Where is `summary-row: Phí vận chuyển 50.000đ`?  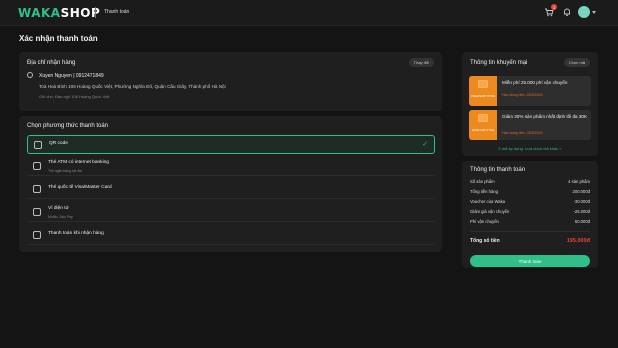 summary-row: Phí vận chuyển 50.000đ is located at coordinates (530, 223).